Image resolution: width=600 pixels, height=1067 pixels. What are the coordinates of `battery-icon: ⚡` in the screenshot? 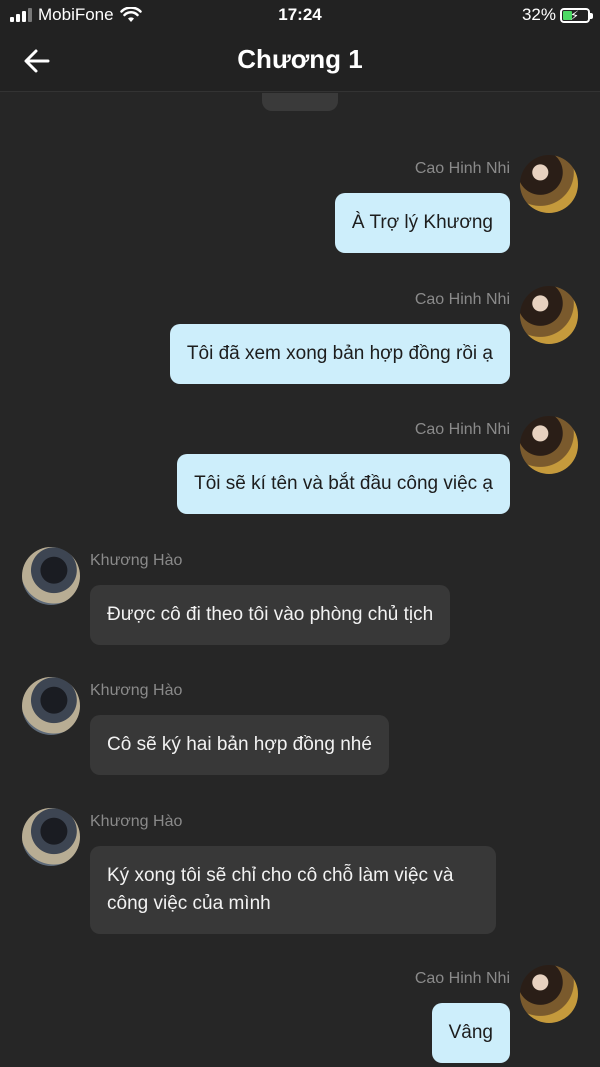 It's located at (576, 15).